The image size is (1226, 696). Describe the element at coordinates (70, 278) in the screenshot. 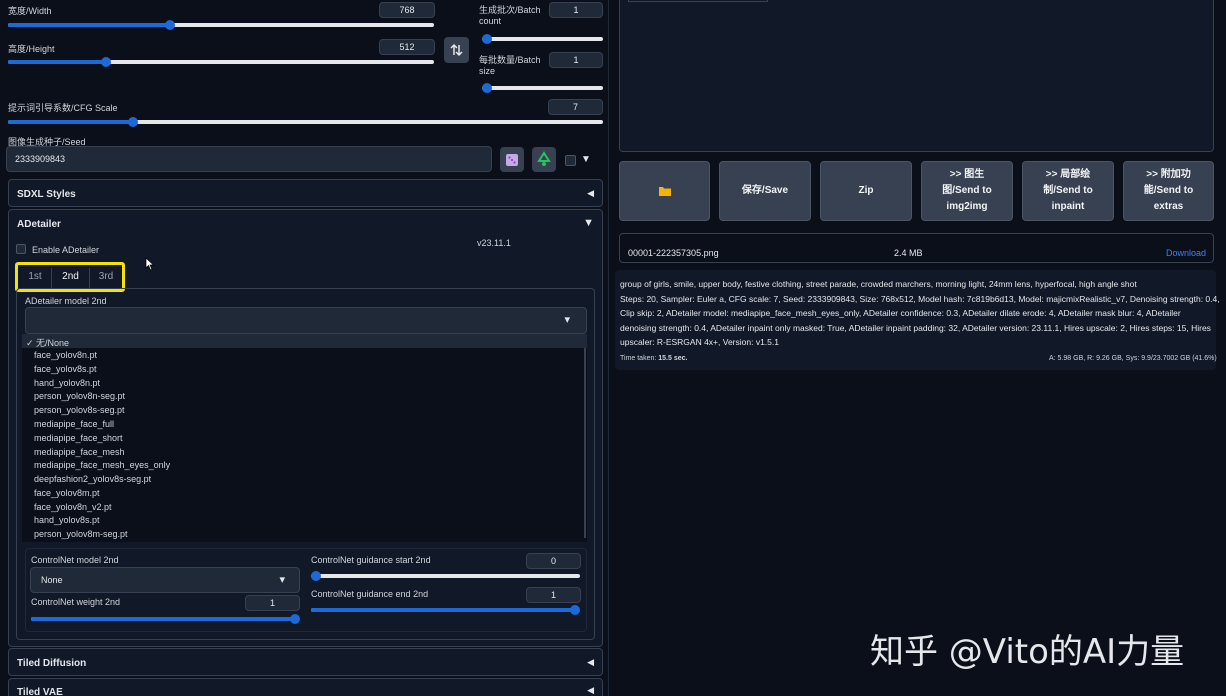

I see `tab-2nd: 2nd` at that location.